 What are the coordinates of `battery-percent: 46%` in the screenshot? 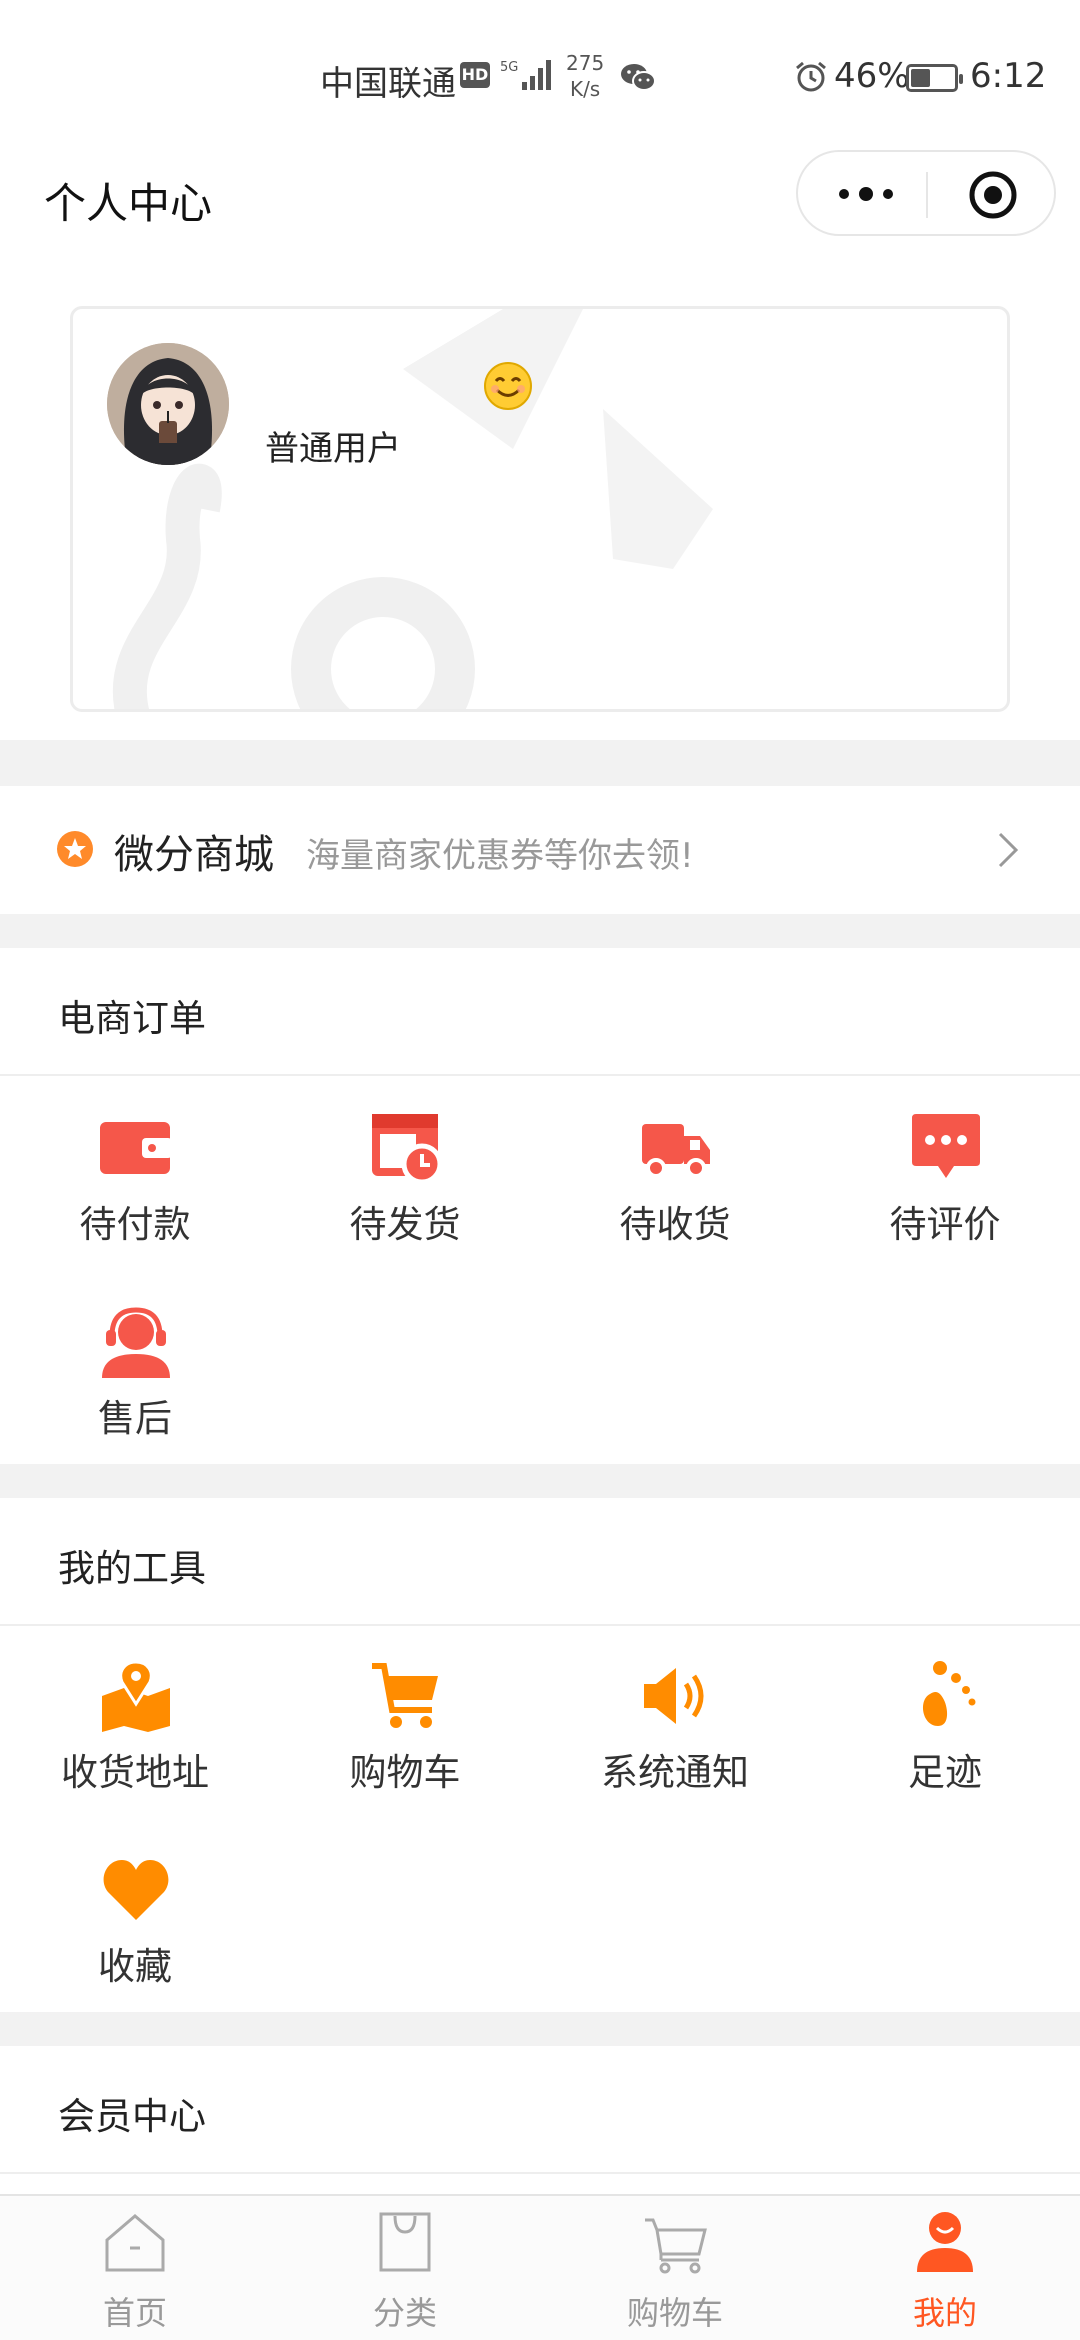 It's located at (872, 76).